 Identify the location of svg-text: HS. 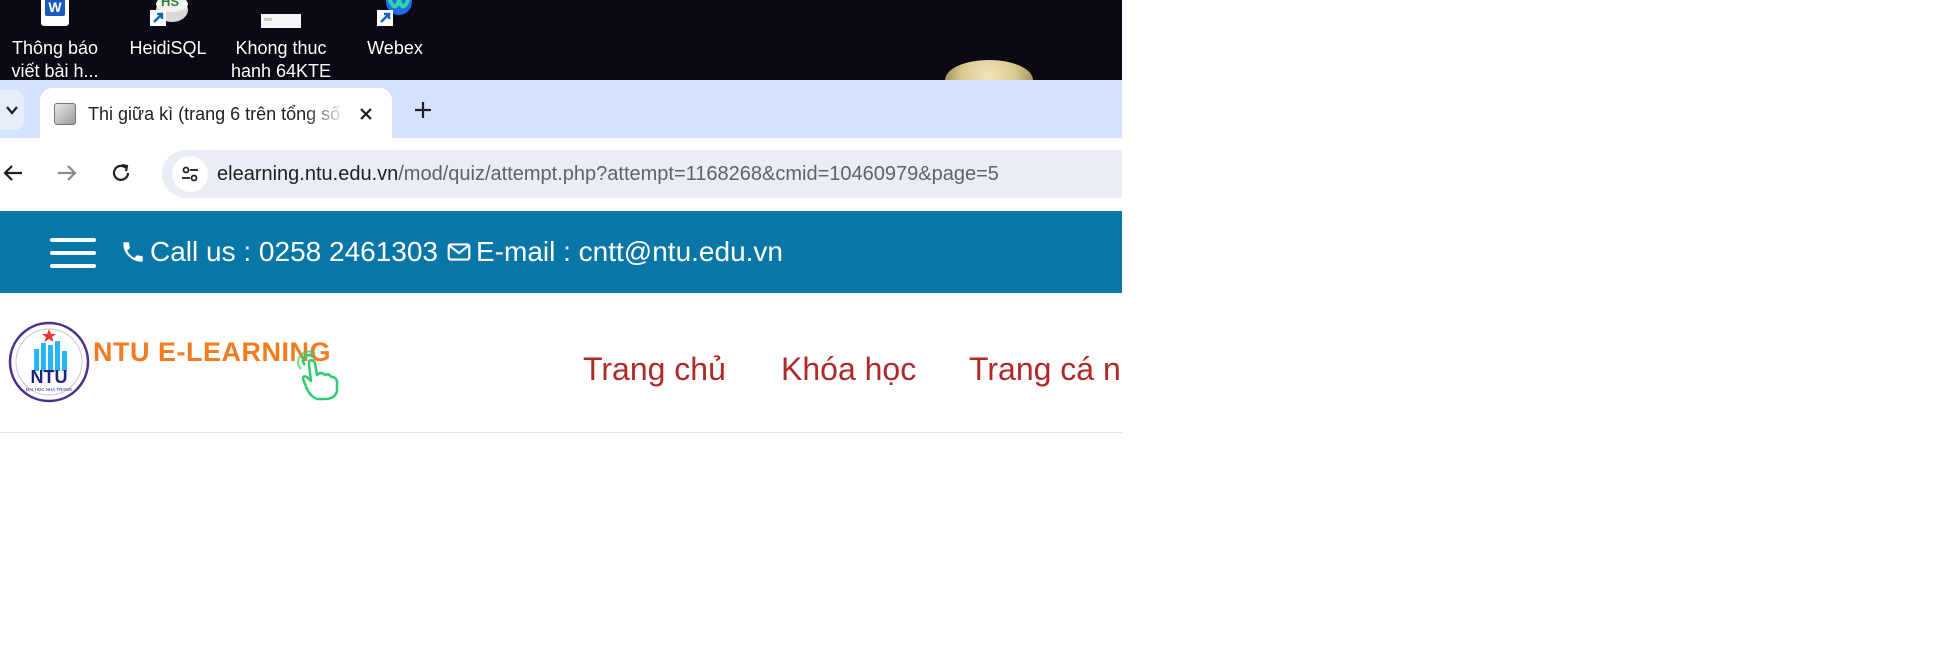
(170, 4).